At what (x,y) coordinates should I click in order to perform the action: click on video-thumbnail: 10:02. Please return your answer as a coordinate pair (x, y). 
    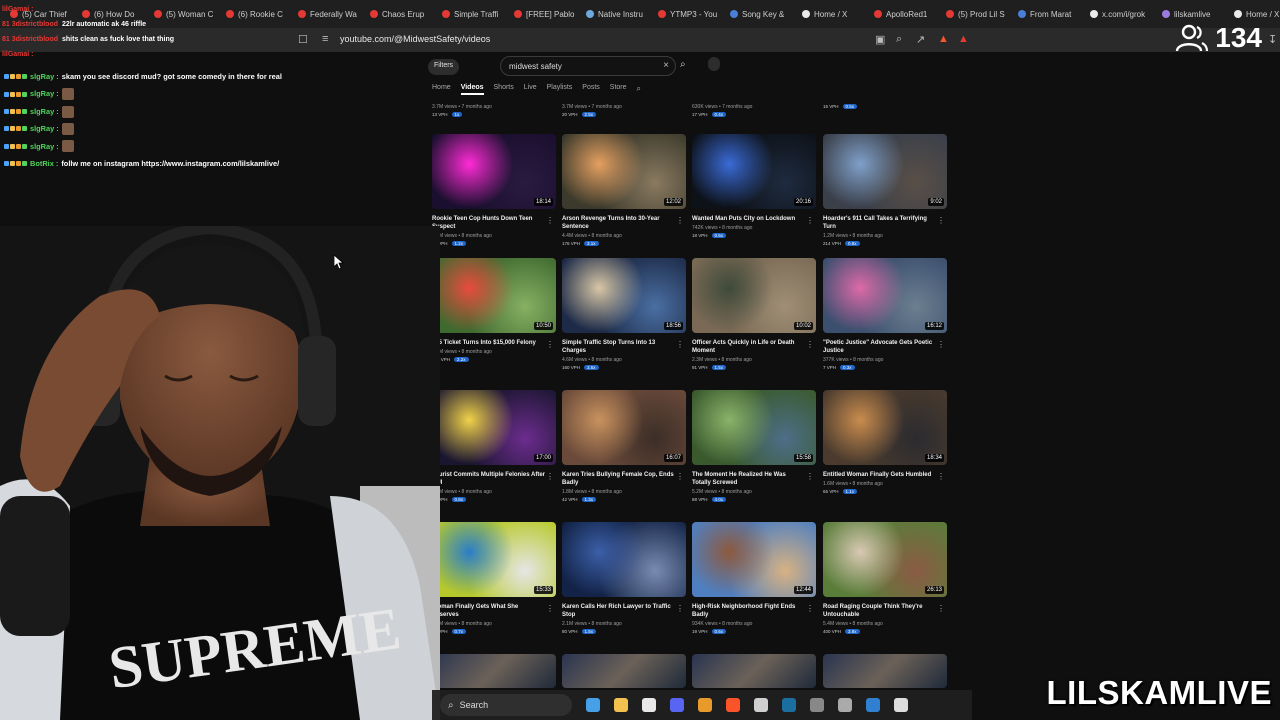
    Looking at the image, I should click on (754, 295).